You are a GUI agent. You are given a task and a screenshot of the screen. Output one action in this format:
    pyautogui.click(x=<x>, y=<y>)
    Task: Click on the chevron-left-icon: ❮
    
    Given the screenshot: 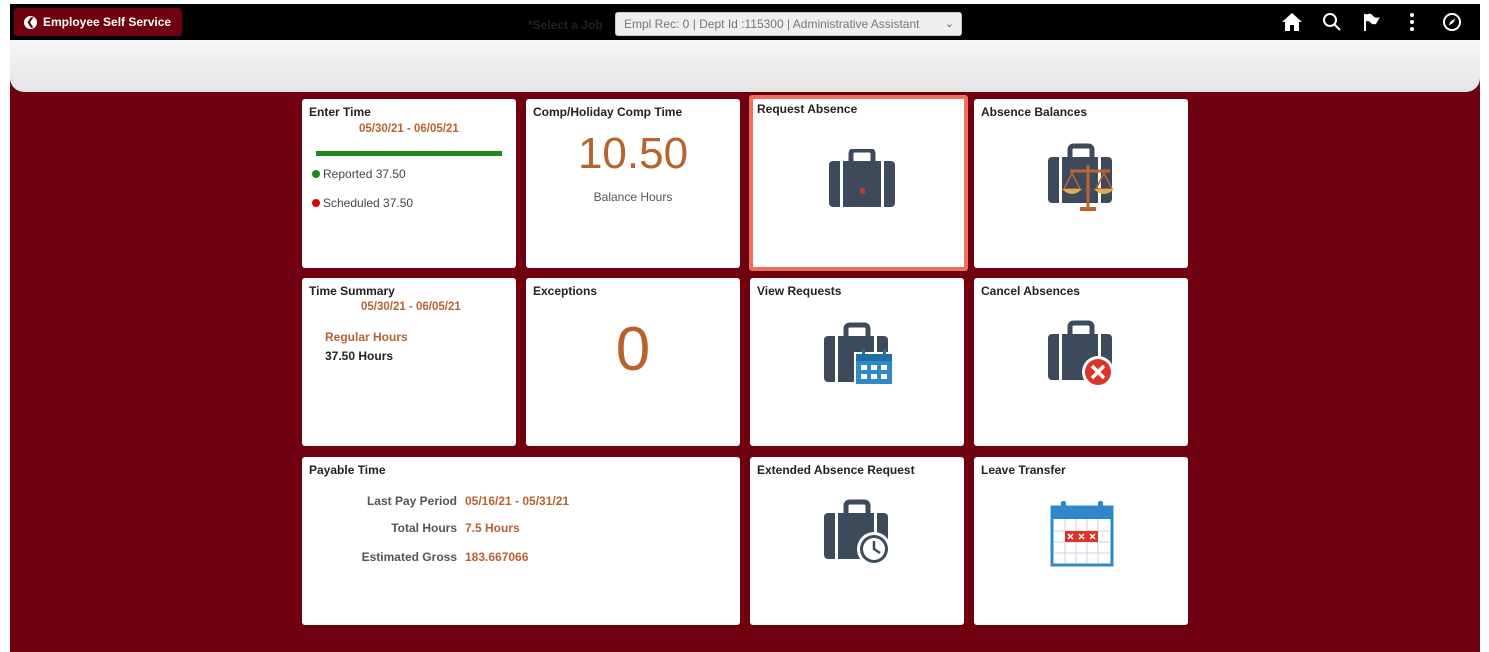 What is the action you would take?
    pyautogui.click(x=30, y=22)
    